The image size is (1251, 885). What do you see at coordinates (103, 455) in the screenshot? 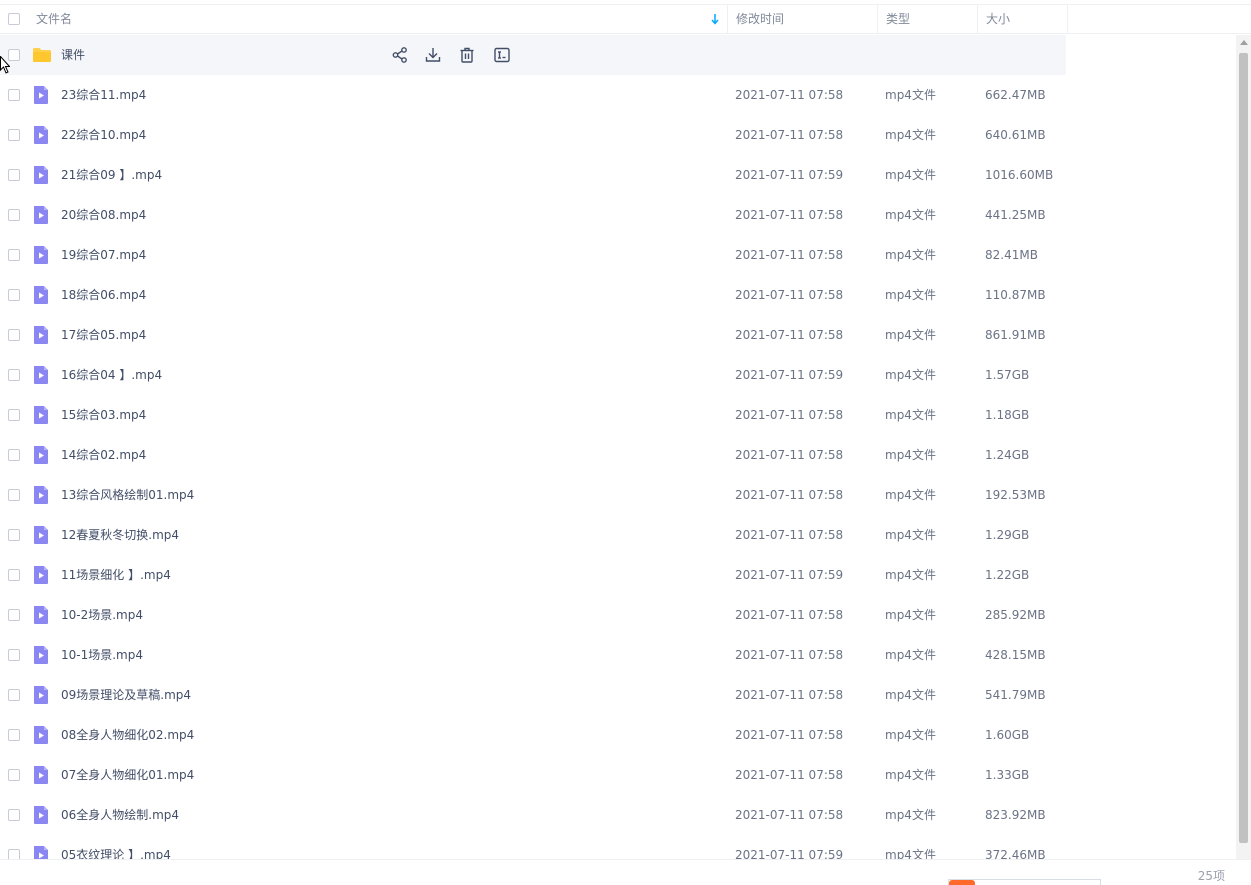
I see `file-name: 14综合02.mp4` at bounding box center [103, 455].